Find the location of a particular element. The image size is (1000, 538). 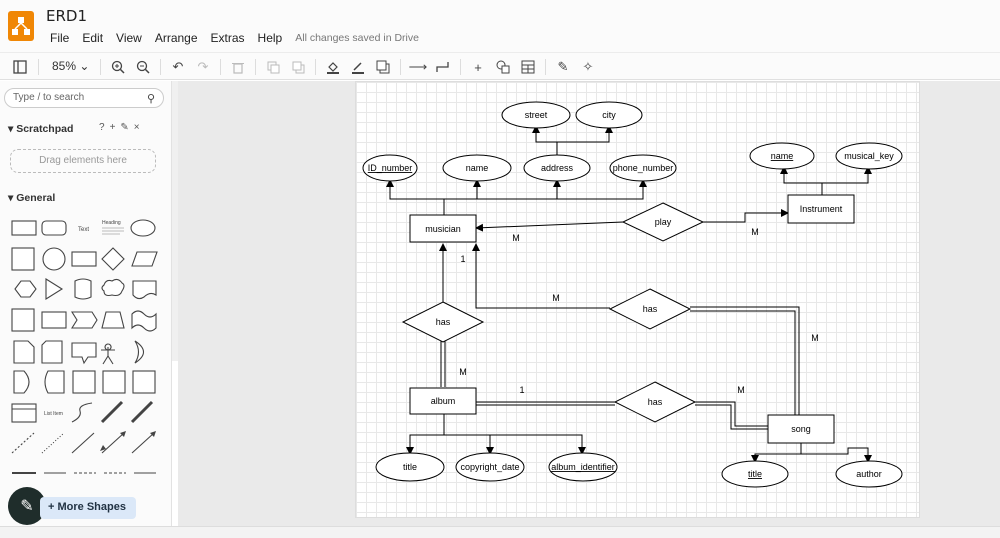

shape-palette: Text Heading List Item is located at coordinates (84, 346).